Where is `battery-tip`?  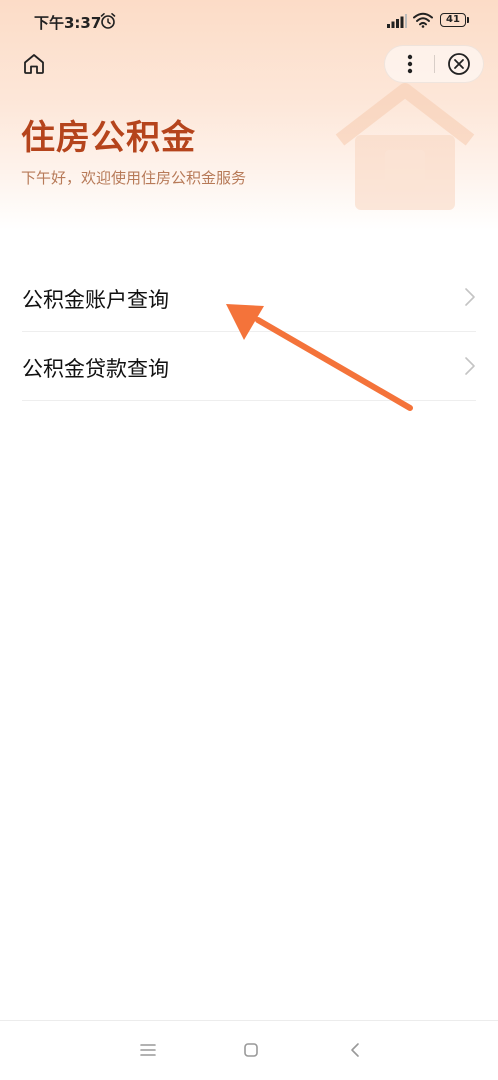
battery-tip is located at coordinates (468, 20).